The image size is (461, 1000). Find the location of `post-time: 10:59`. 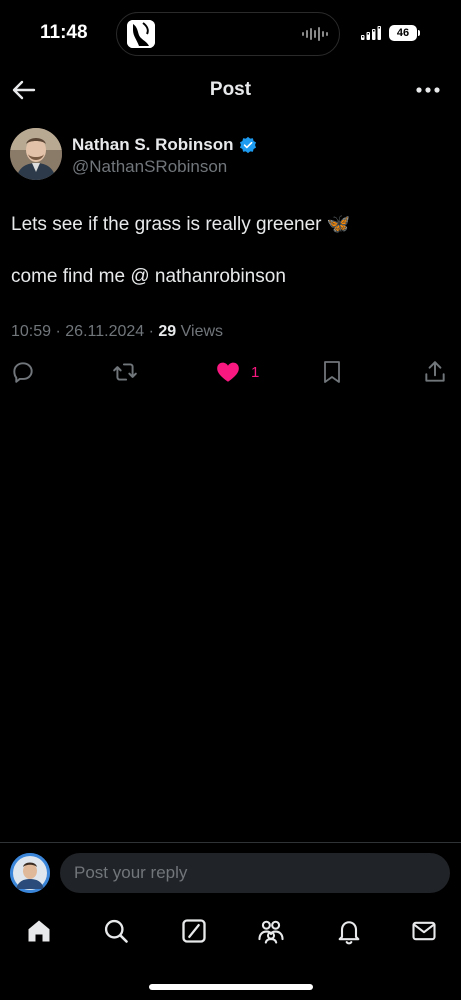

post-time: 10:59 is located at coordinates (31, 331).